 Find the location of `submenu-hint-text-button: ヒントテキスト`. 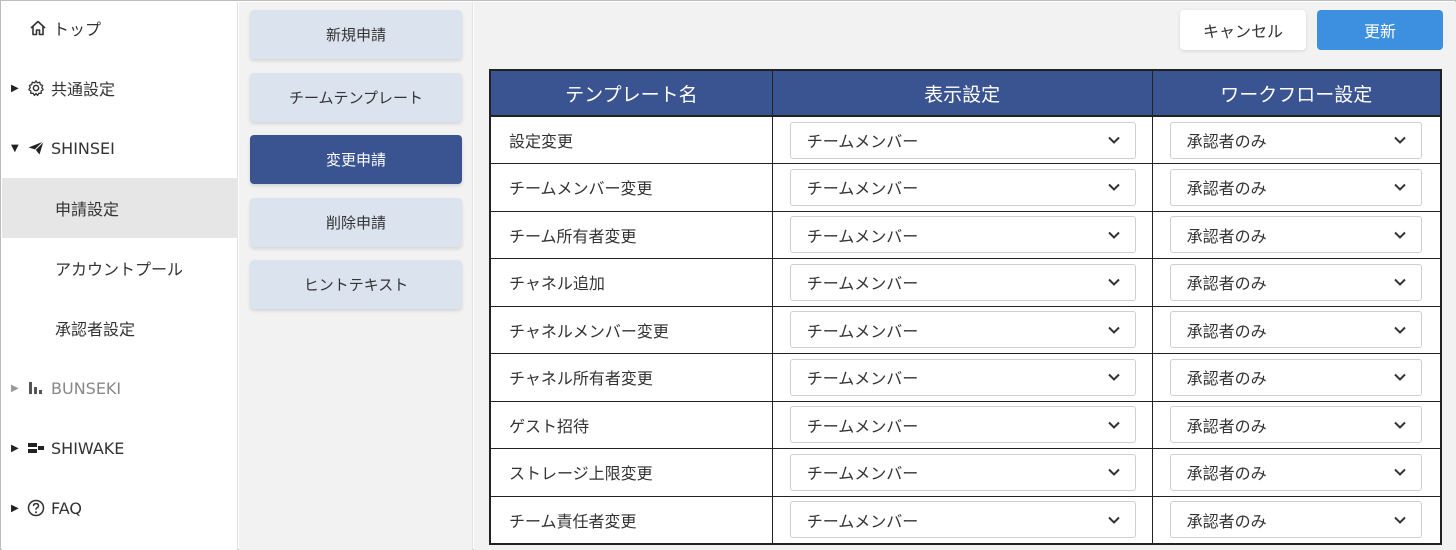

submenu-hint-text-button: ヒントテキスト is located at coordinates (356, 284).